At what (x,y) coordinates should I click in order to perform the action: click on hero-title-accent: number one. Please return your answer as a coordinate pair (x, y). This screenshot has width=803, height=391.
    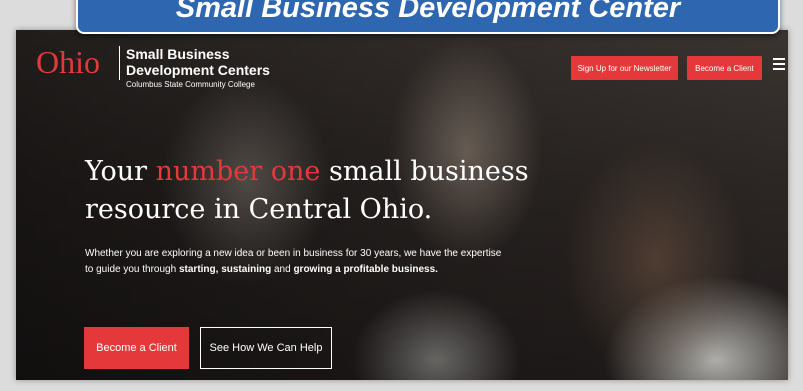
    Looking at the image, I should click on (238, 171).